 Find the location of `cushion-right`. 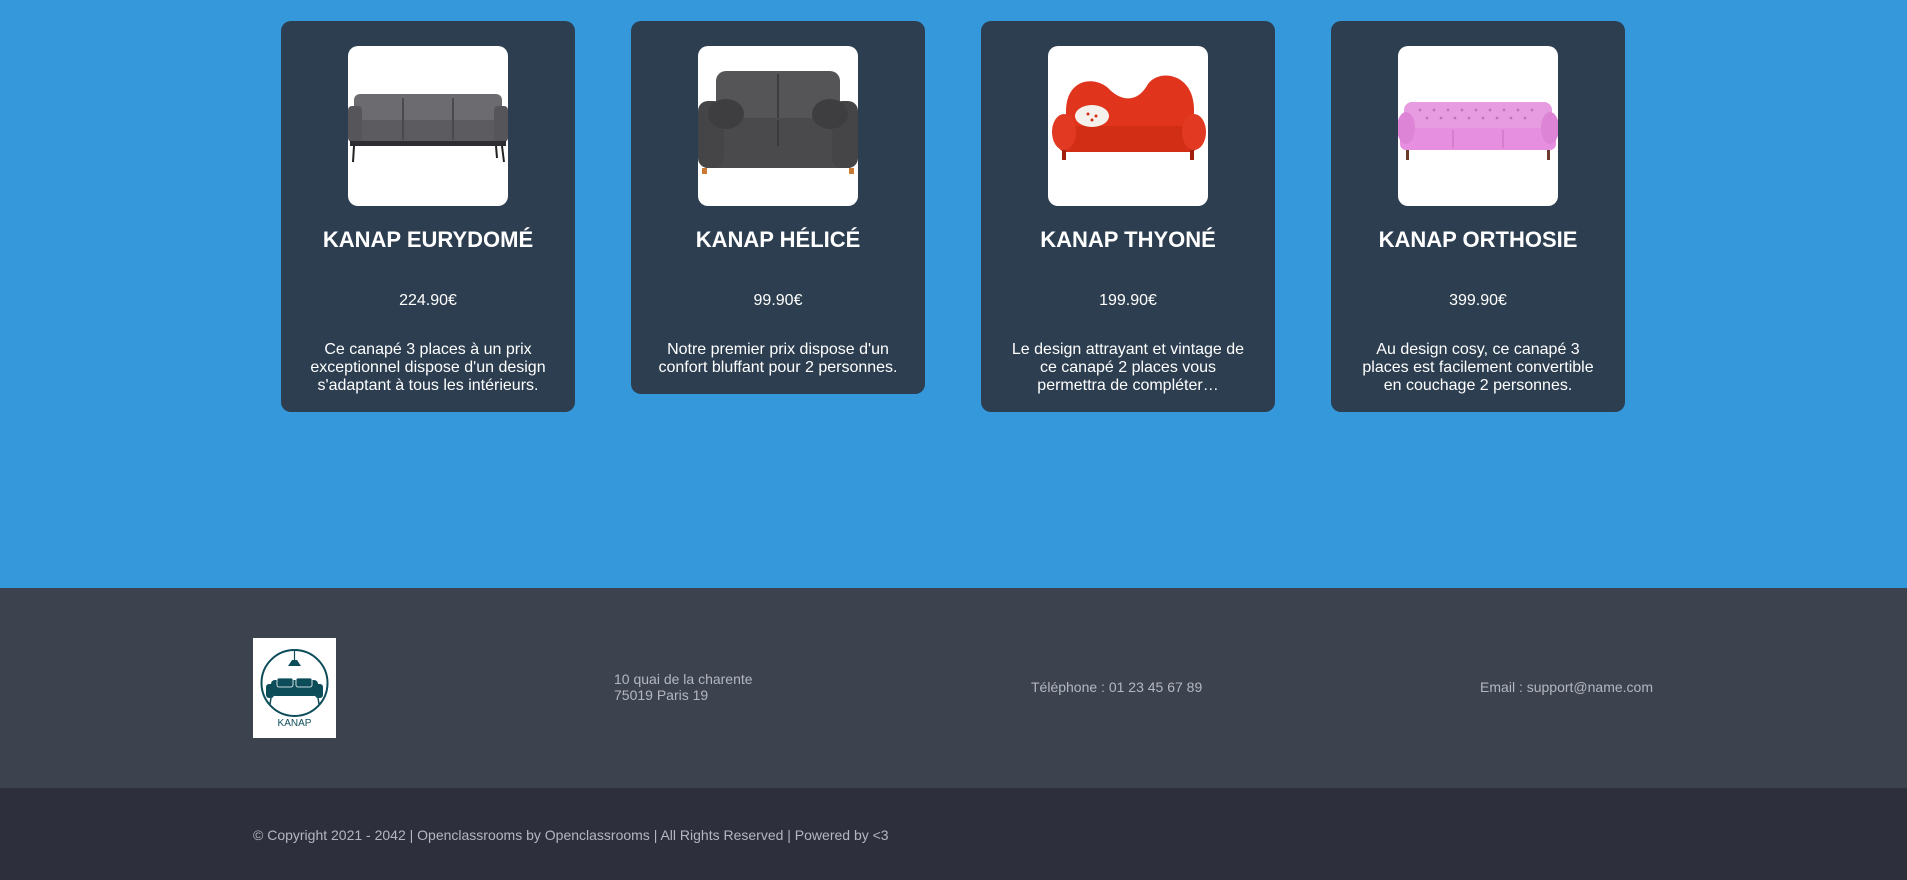

cushion-right is located at coordinates (830, 114).